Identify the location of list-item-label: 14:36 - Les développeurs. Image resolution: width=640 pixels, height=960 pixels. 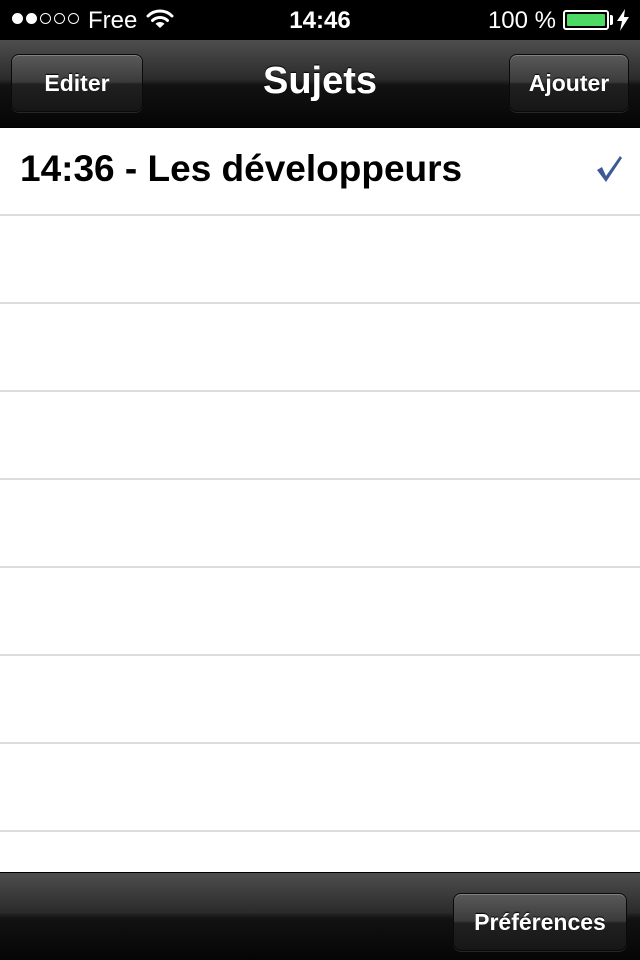
(241, 168).